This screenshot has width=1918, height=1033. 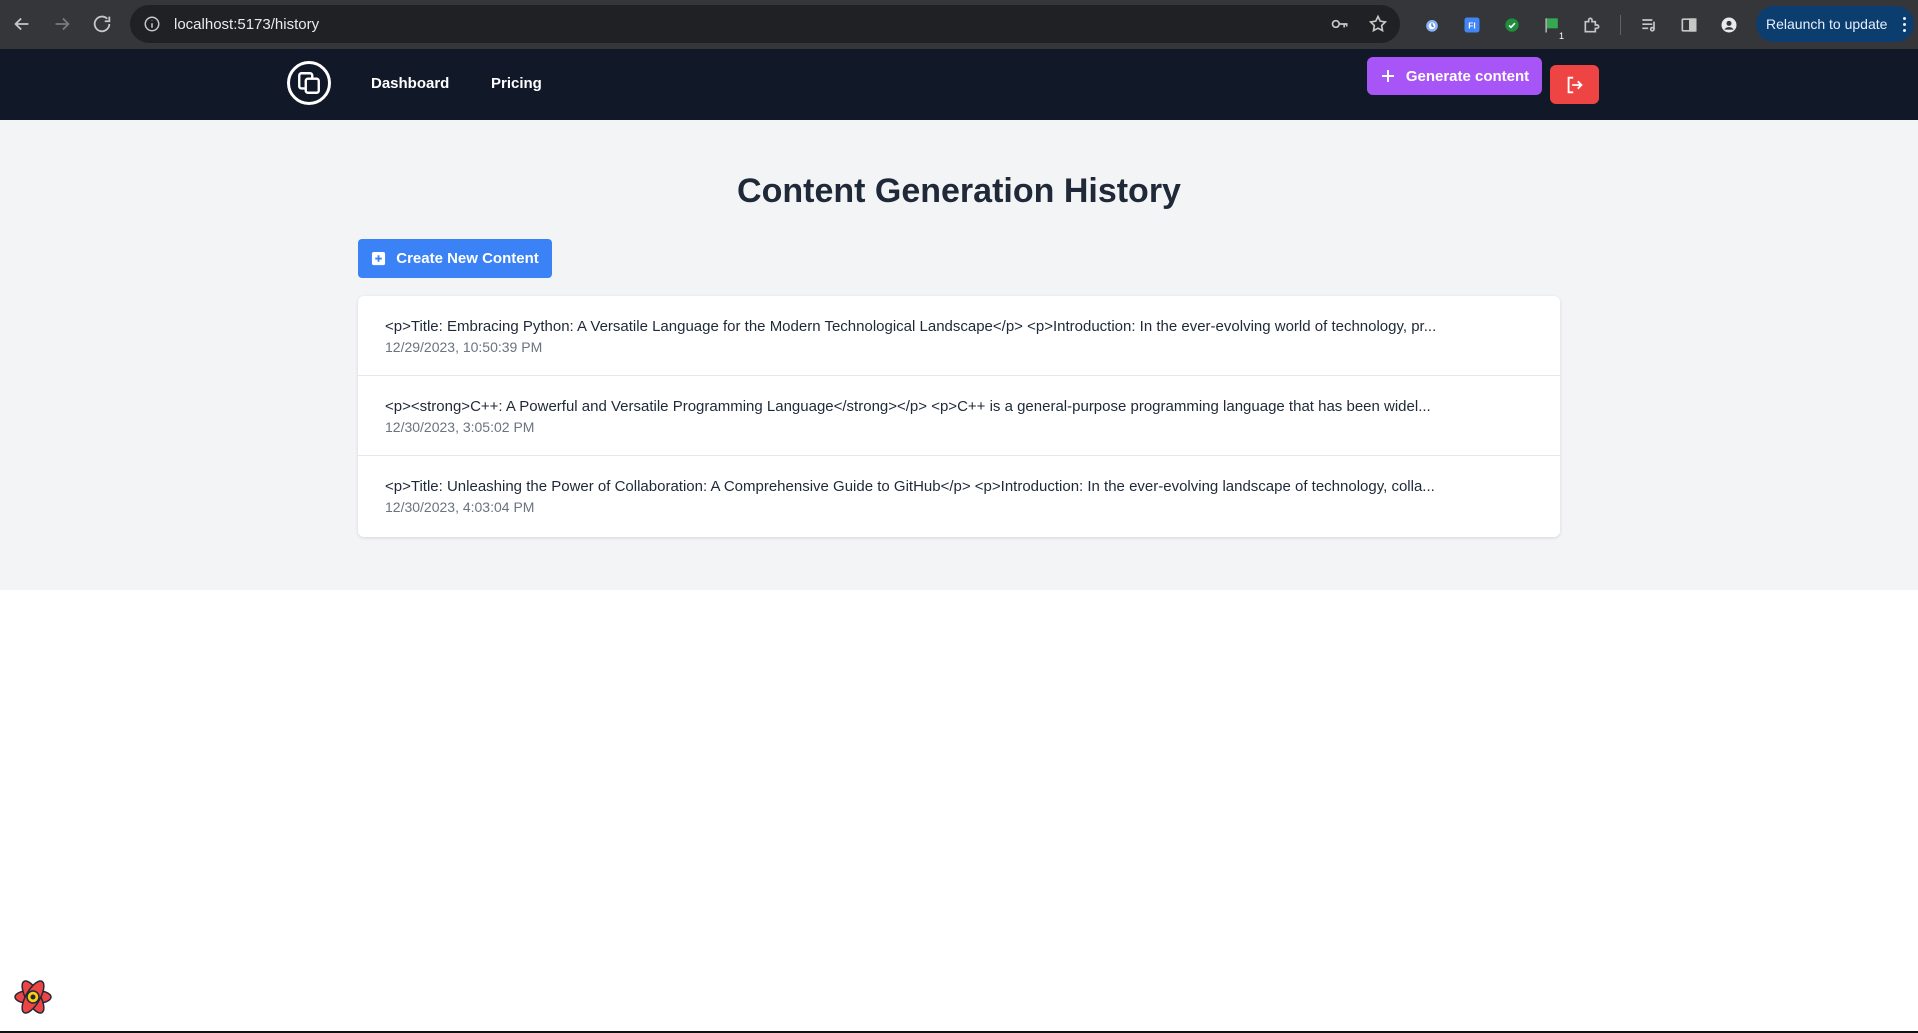 I want to click on app-header: Dashboard Pricing Generate content, so click(x=959, y=84).